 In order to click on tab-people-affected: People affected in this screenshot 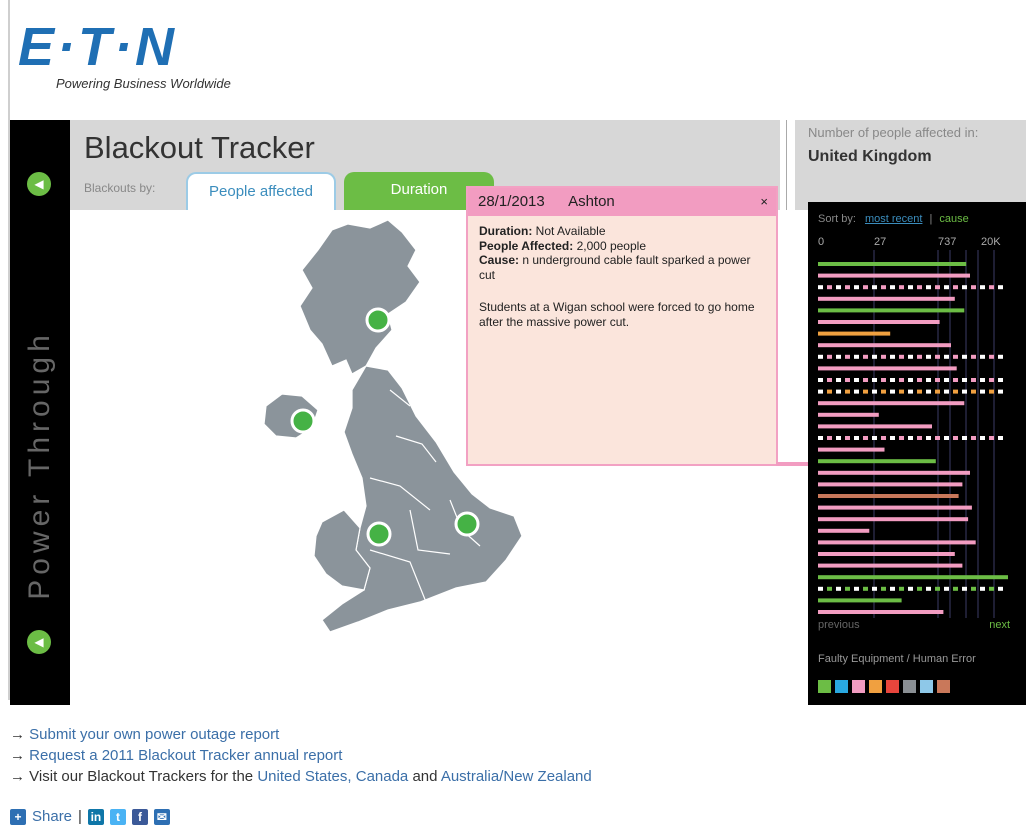, I will do `click(261, 191)`.